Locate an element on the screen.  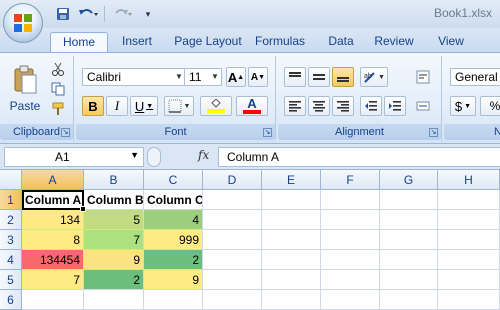
cell-d6 is located at coordinates (232, 300).